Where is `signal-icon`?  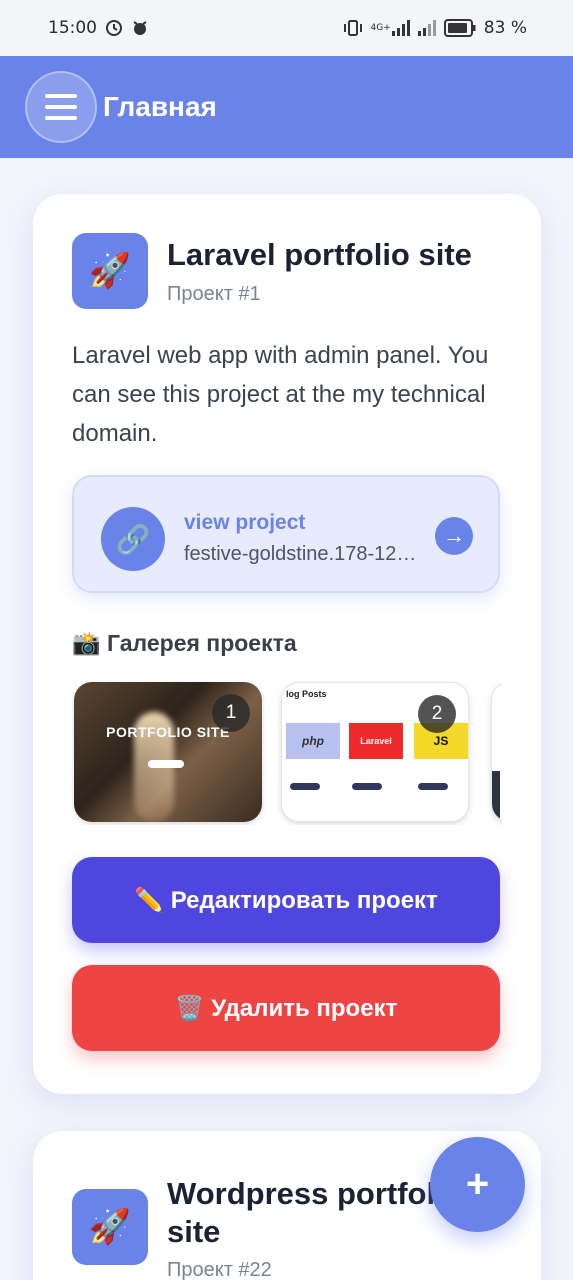 signal-icon is located at coordinates (426, 28).